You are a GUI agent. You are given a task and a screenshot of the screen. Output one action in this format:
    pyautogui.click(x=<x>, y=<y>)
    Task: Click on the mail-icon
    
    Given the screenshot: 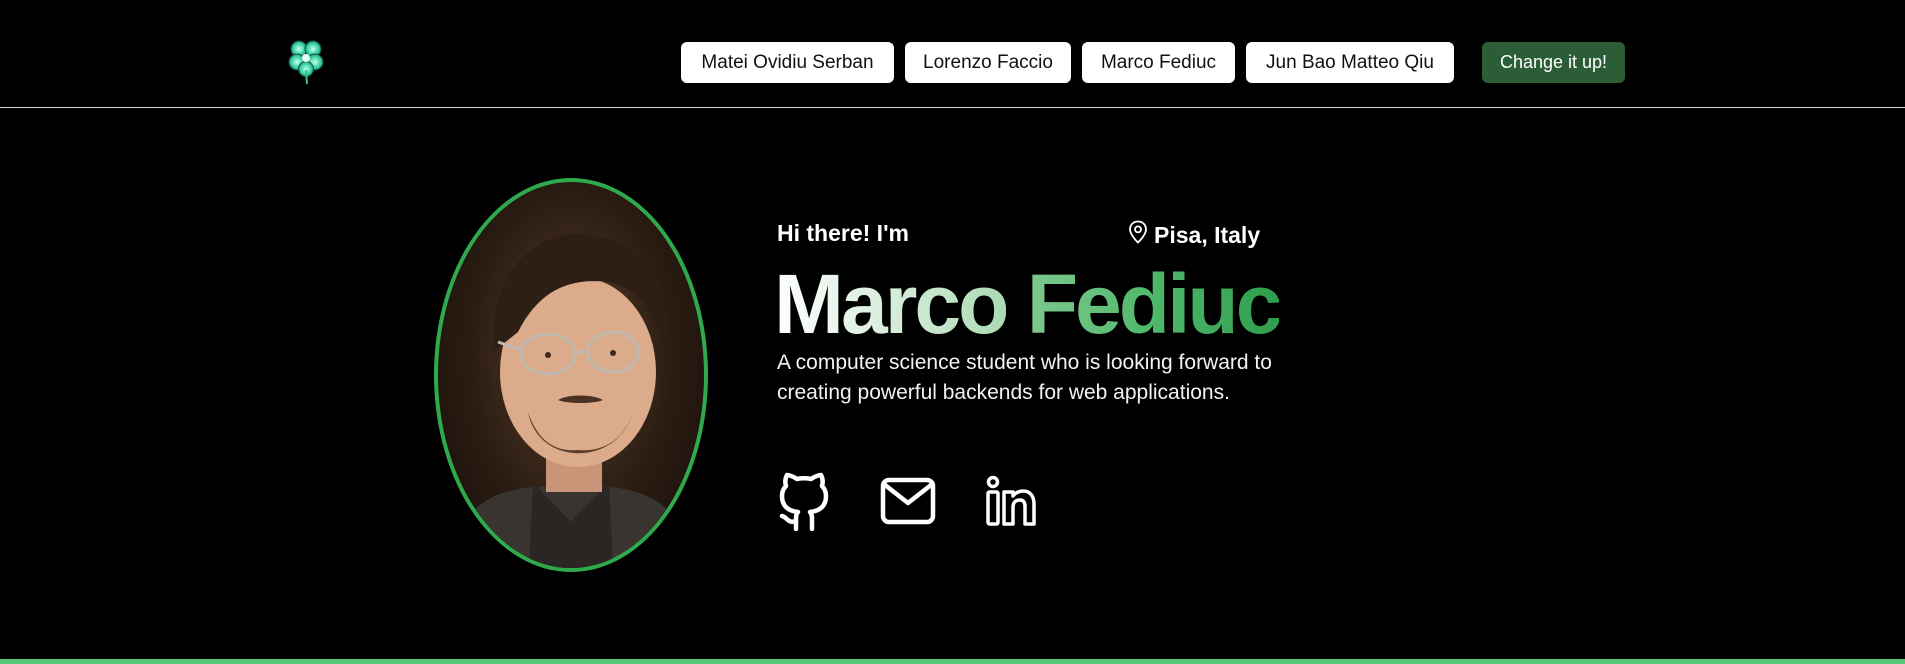 What is the action you would take?
    pyautogui.click(x=908, y=501)
    